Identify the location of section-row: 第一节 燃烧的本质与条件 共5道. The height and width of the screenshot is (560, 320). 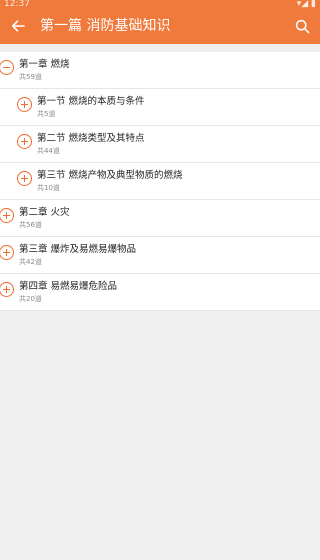
(160, 107).